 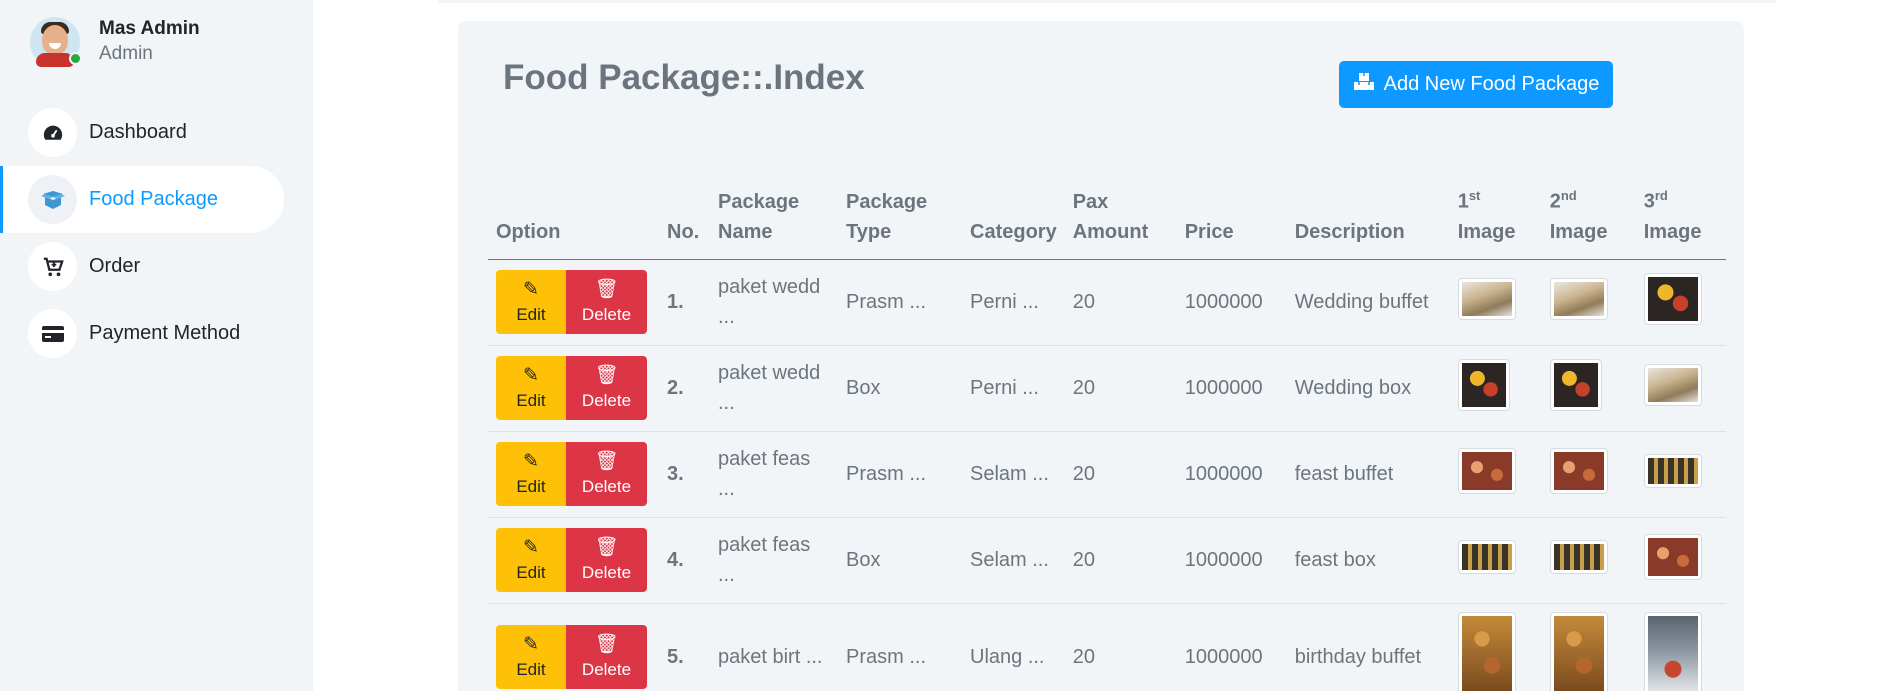 What do you see at coordinates (900, 220) in the screenshot?
I see `header-package-type: Package Type` at bounding box center [900, 220].